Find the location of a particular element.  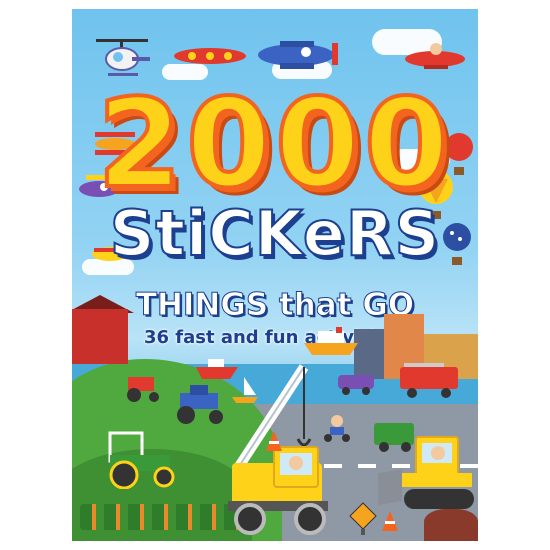

barn is located at coordinates (100, 336).